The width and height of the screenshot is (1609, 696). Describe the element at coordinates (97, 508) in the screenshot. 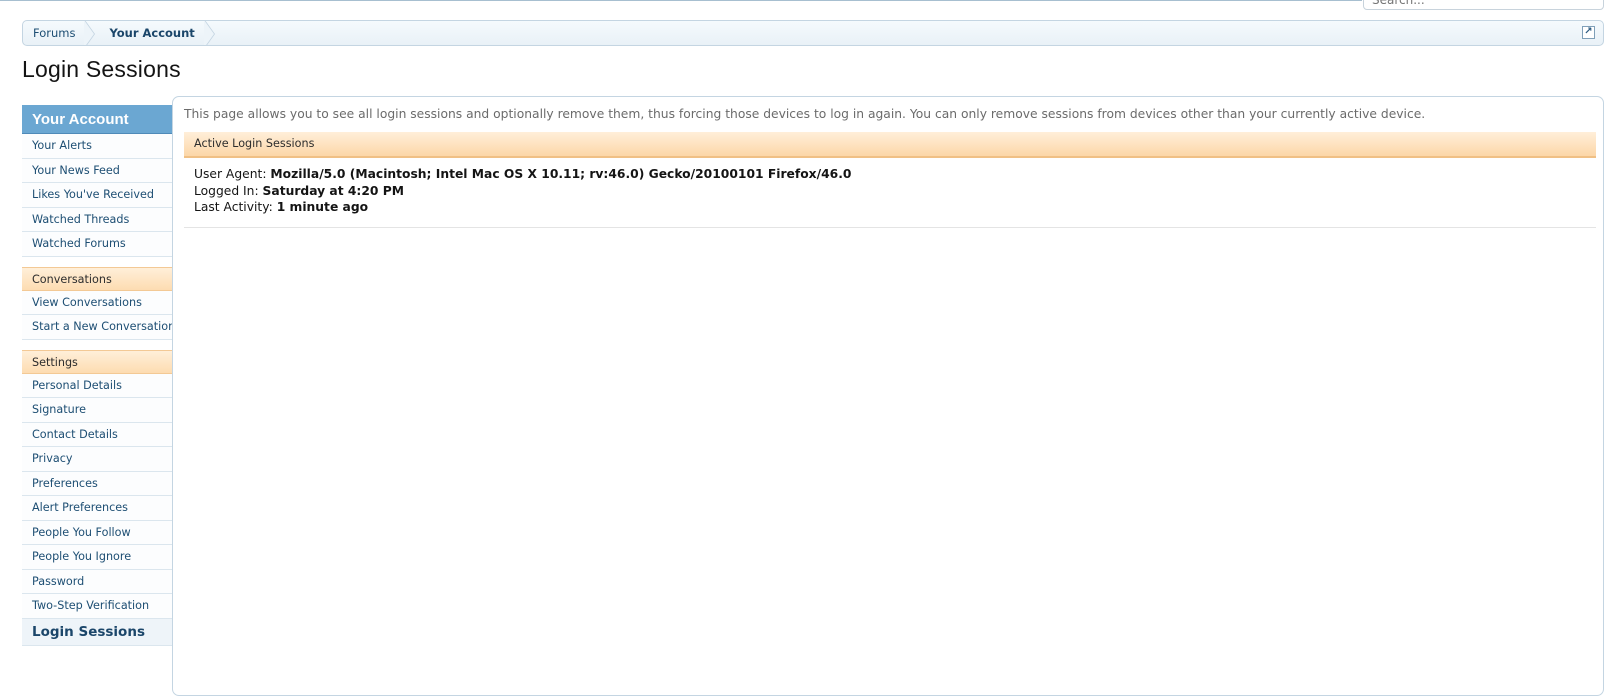

I see `sidebar-item-alert-preferences: Alert Preferences` at that location.